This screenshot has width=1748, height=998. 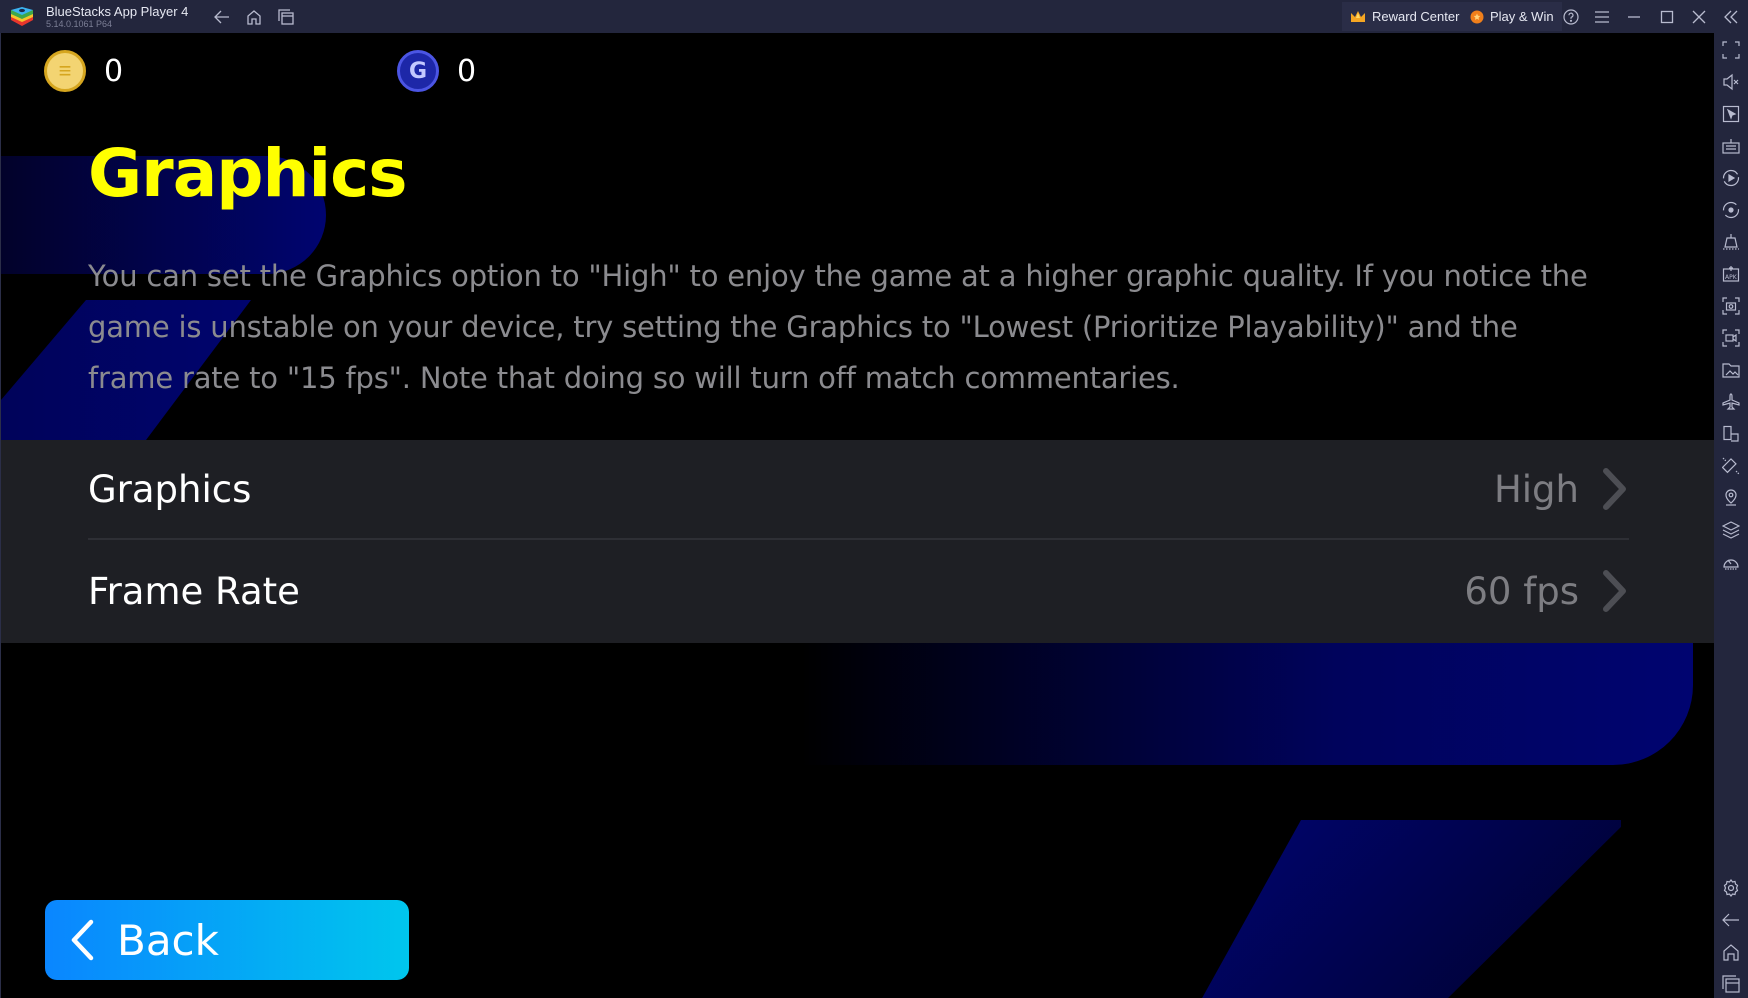 I want to click on reward-center-label: Reward Center, so click(x=1416, y=16).